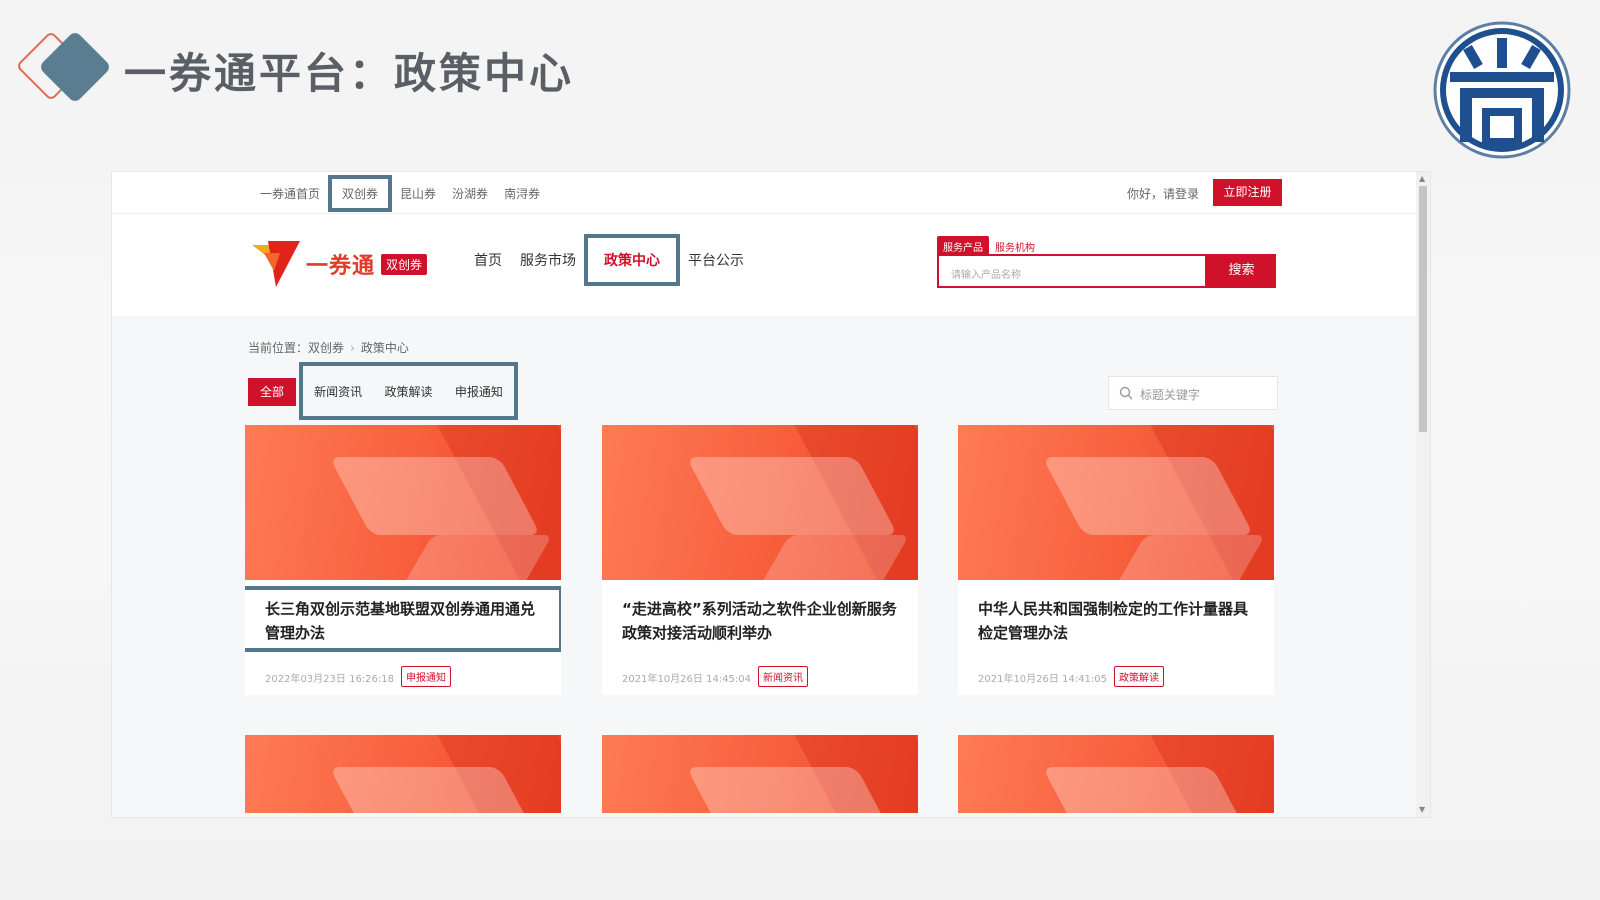  I want to click on register-button: 立即注册, so click(1247, 192).